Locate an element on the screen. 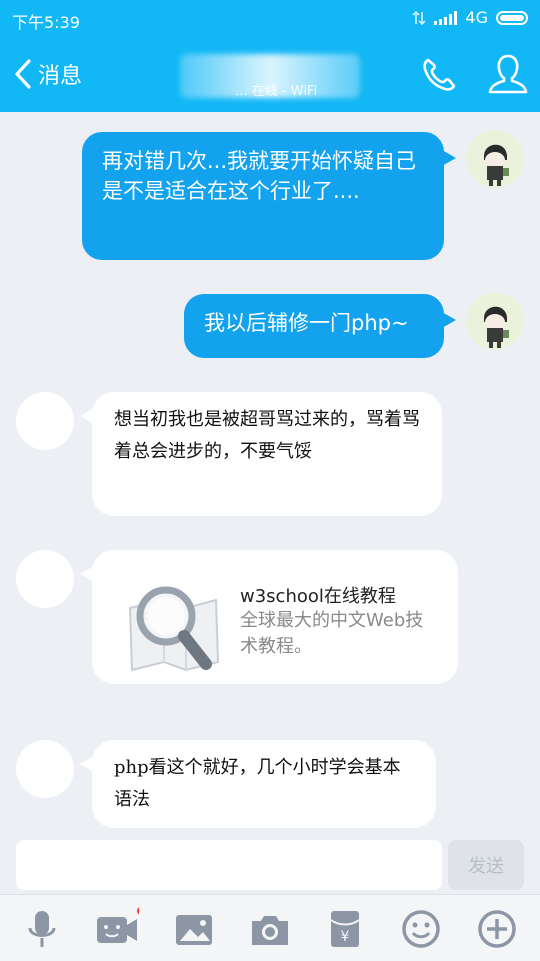 The width and height of the screenshot is (540, 961). message-text: php看这个就好，几个小时学会基本语法 is located at coordinates (257, 783).